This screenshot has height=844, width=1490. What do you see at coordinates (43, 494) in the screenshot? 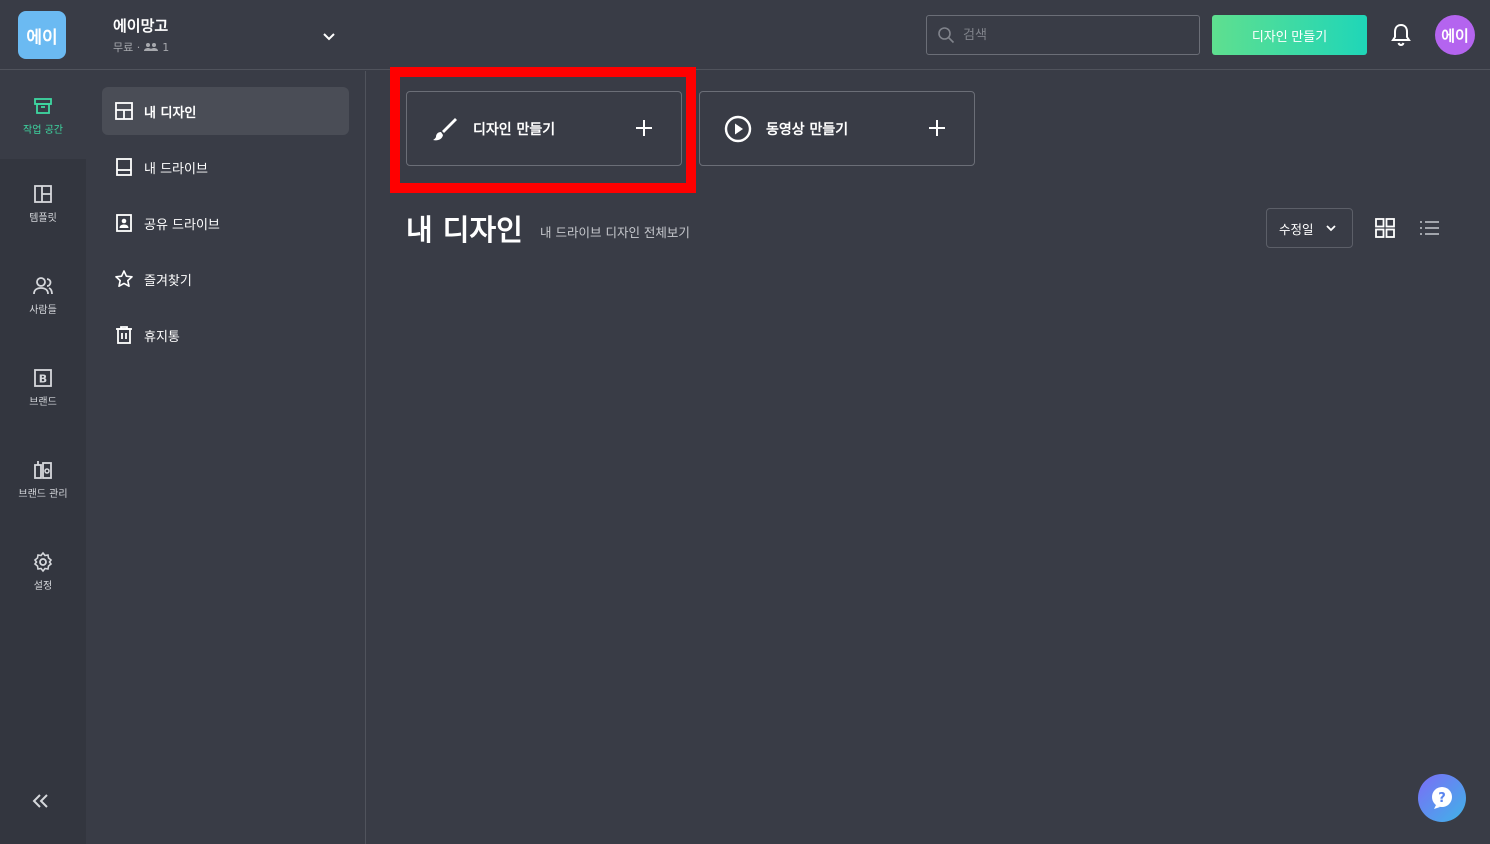
I see `rail-label: 브랜드 관리` at bounding box center [43, 494].